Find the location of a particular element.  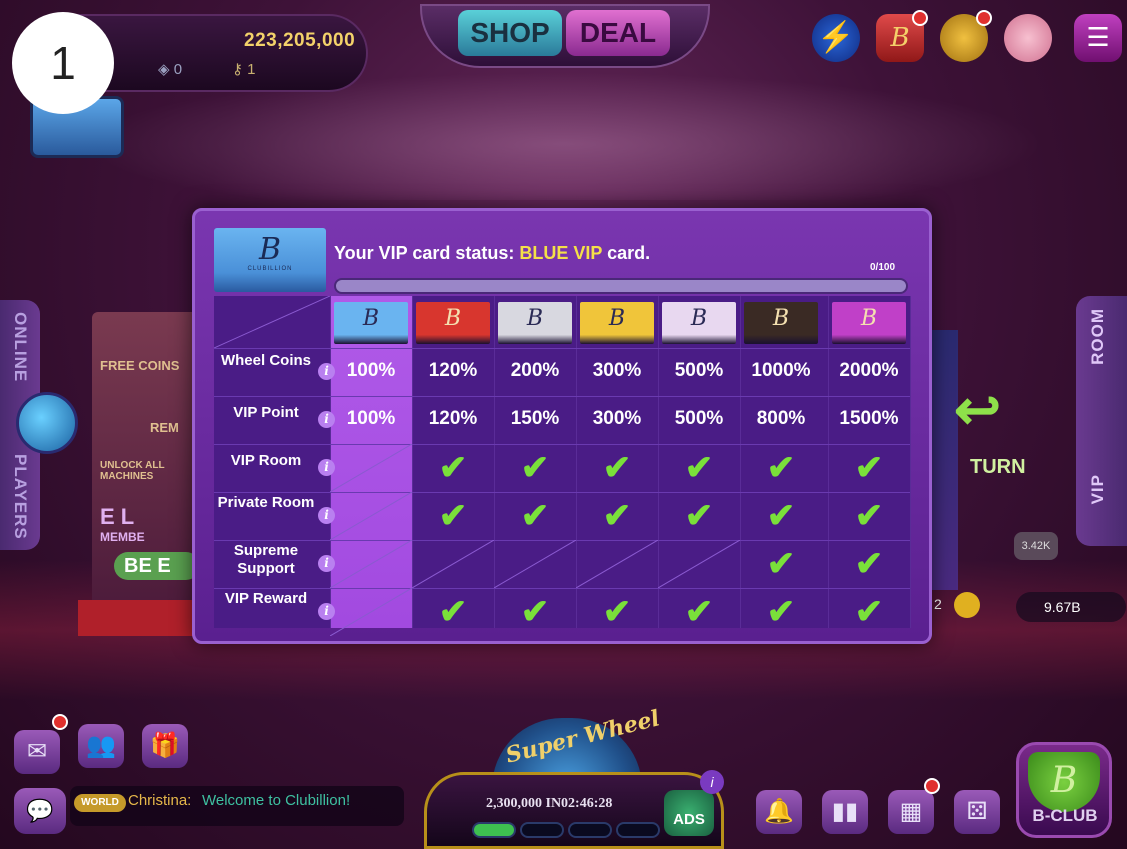

elite-text: E L is located at coordinates (117, 516).